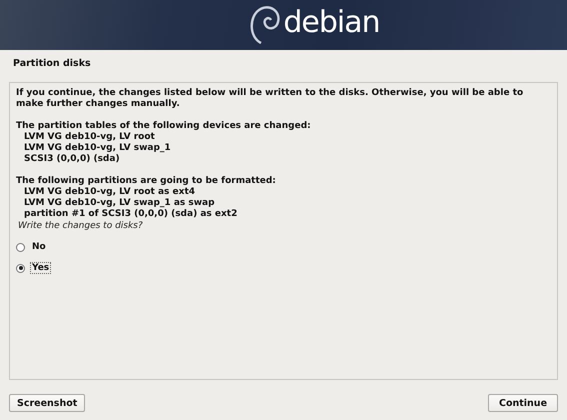 The height and width of the screenshot is (420, 567). Describe the element at coordinates (331, 25) in the screenshot. I see `logo-text: debian` at that location.